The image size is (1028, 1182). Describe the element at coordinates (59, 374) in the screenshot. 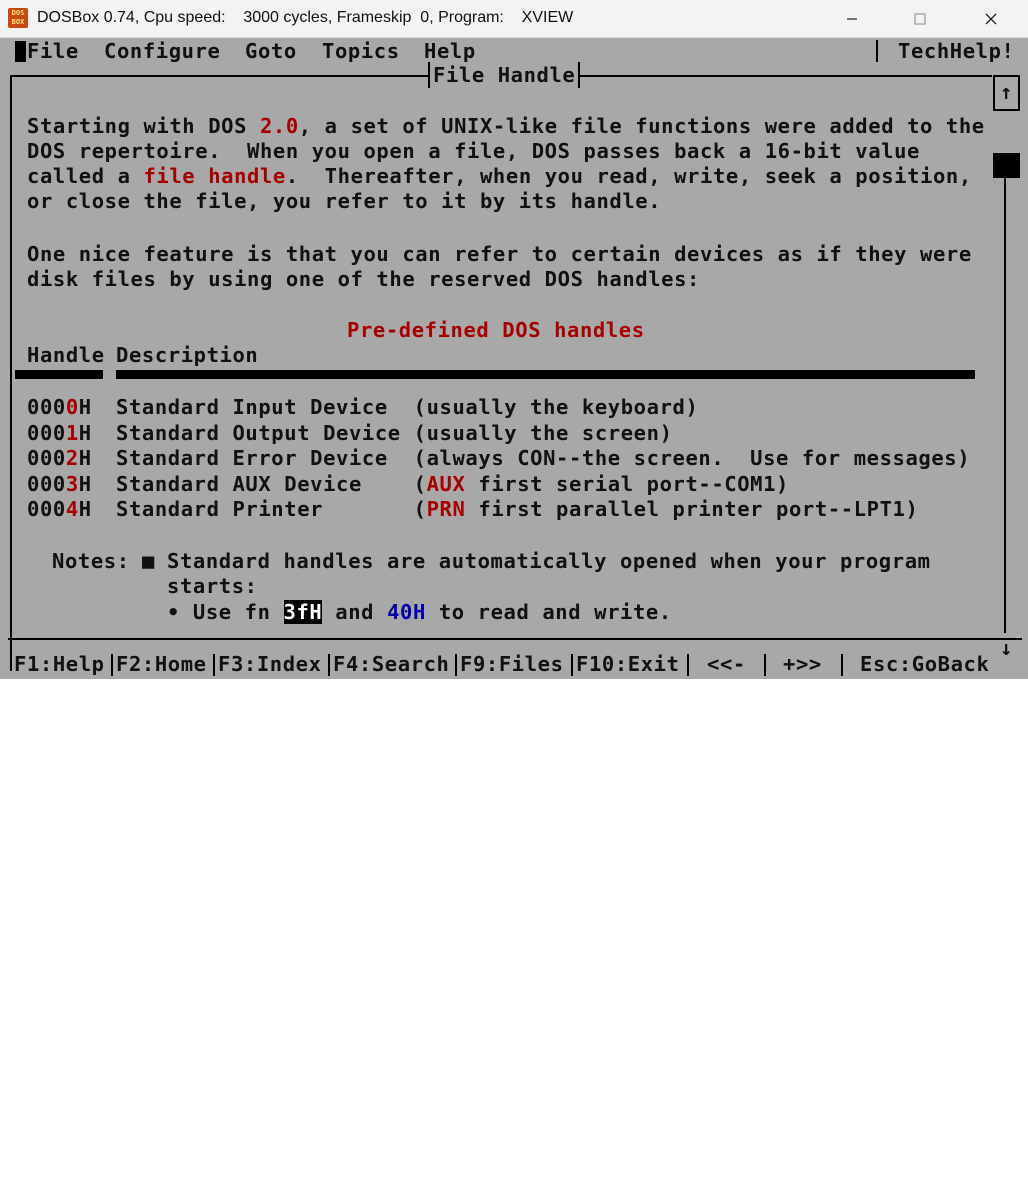

I see `header-rule-handle` at that location.